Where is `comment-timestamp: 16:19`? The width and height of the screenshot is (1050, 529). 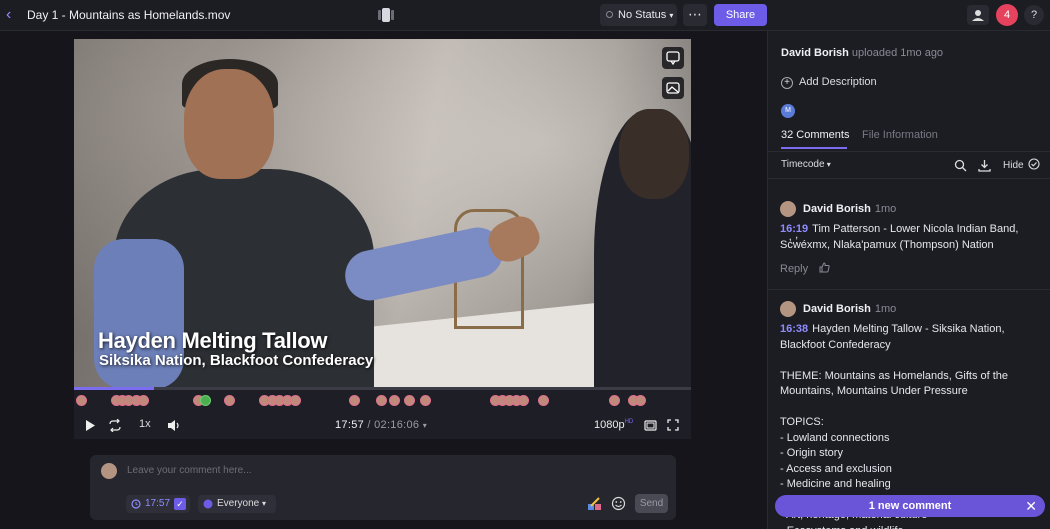 comment-timestamp: 16:19 is located at coordinates (794, 229).